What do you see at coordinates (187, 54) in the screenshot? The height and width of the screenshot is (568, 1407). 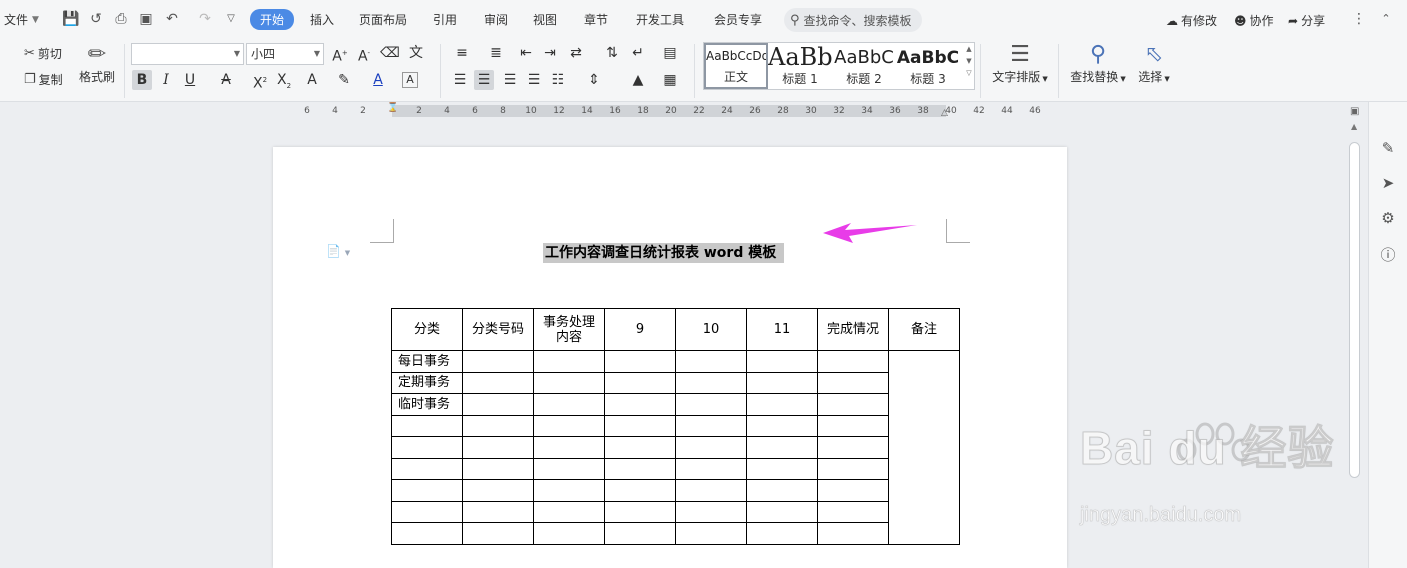 I see `font-name-select: ▼` at bounding box center [187, 54].